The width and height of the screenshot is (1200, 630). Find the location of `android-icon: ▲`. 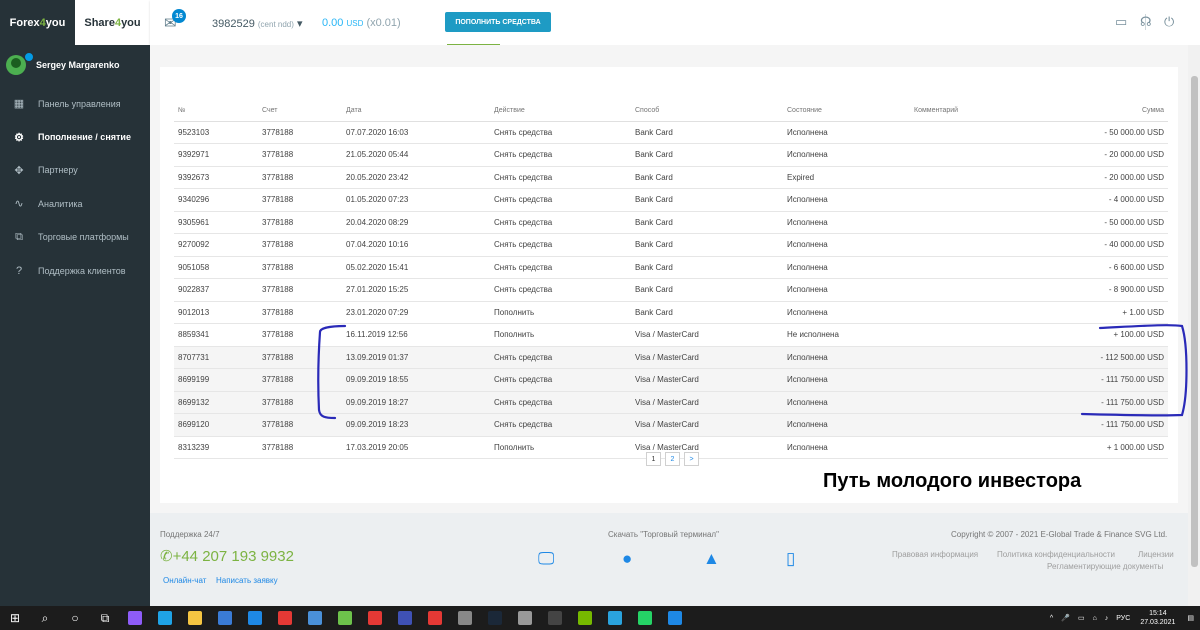

android-icon: ▲ is located at coordinates (711, 559).